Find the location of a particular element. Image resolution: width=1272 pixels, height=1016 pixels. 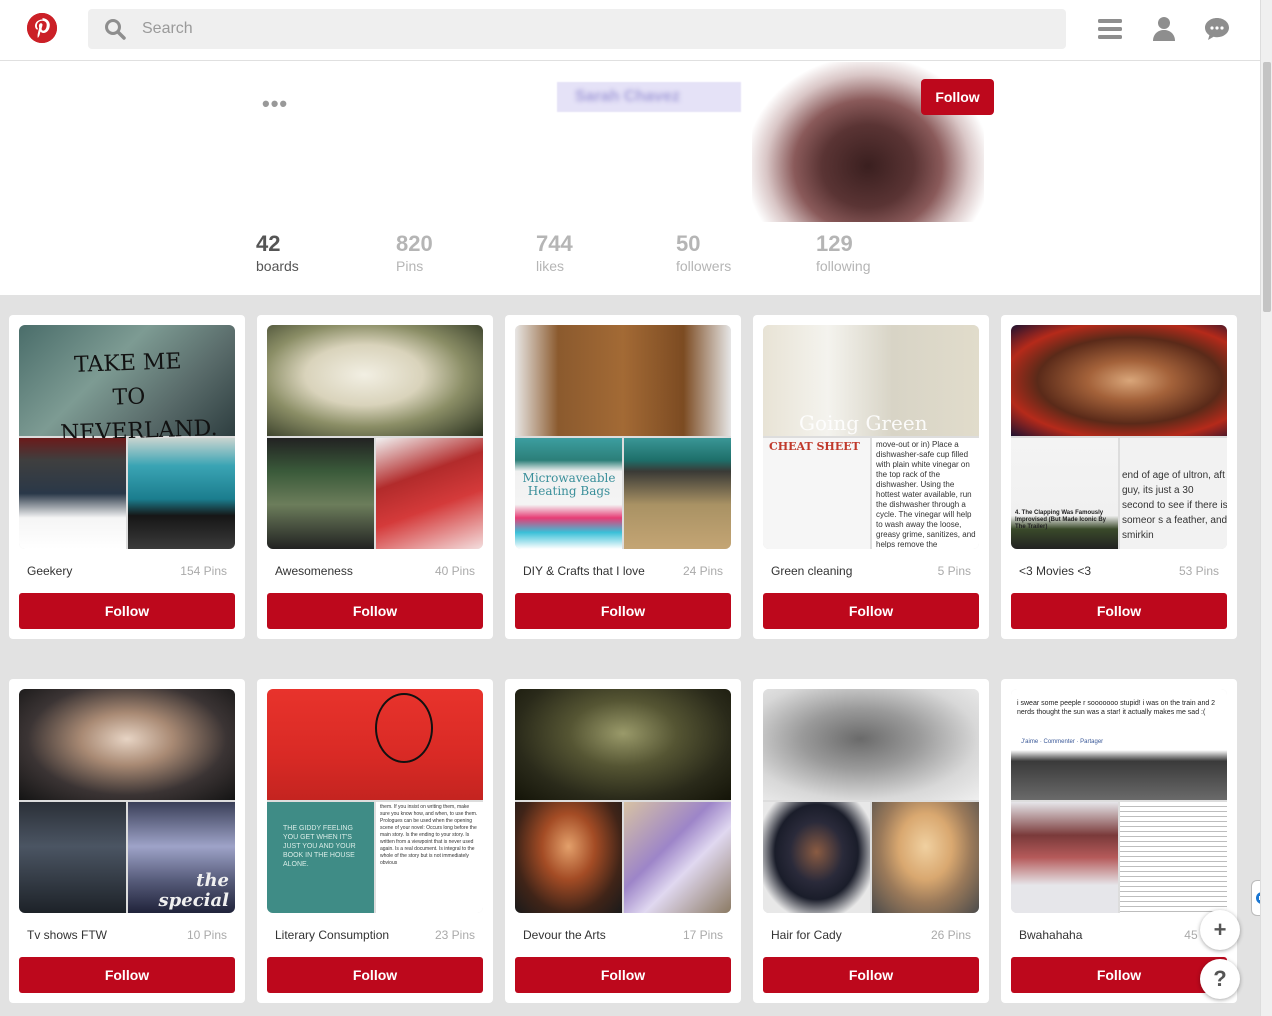

stat-pins: 820 Pins is located at coordinates (466, 253).